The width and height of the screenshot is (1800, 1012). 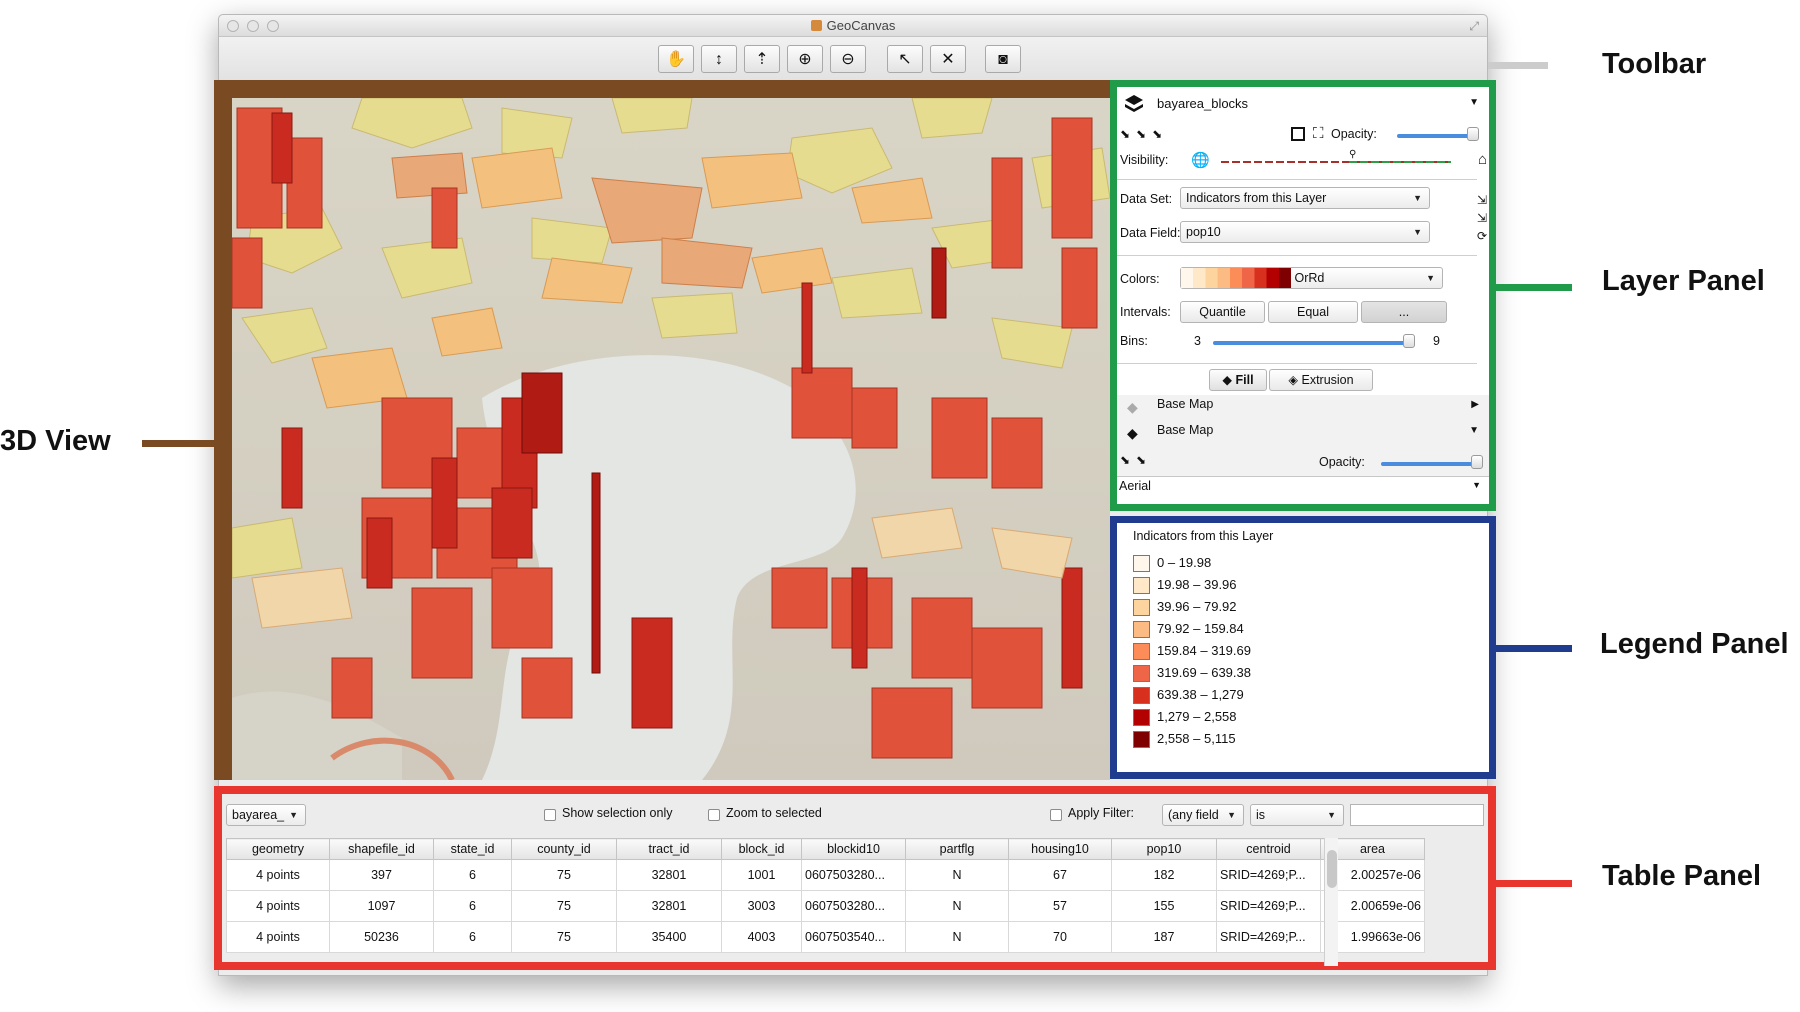 What do you see at coordinates (669, 937) in the screenshot?
I see `table-cell: 35400` at bounding box center [669, 937].